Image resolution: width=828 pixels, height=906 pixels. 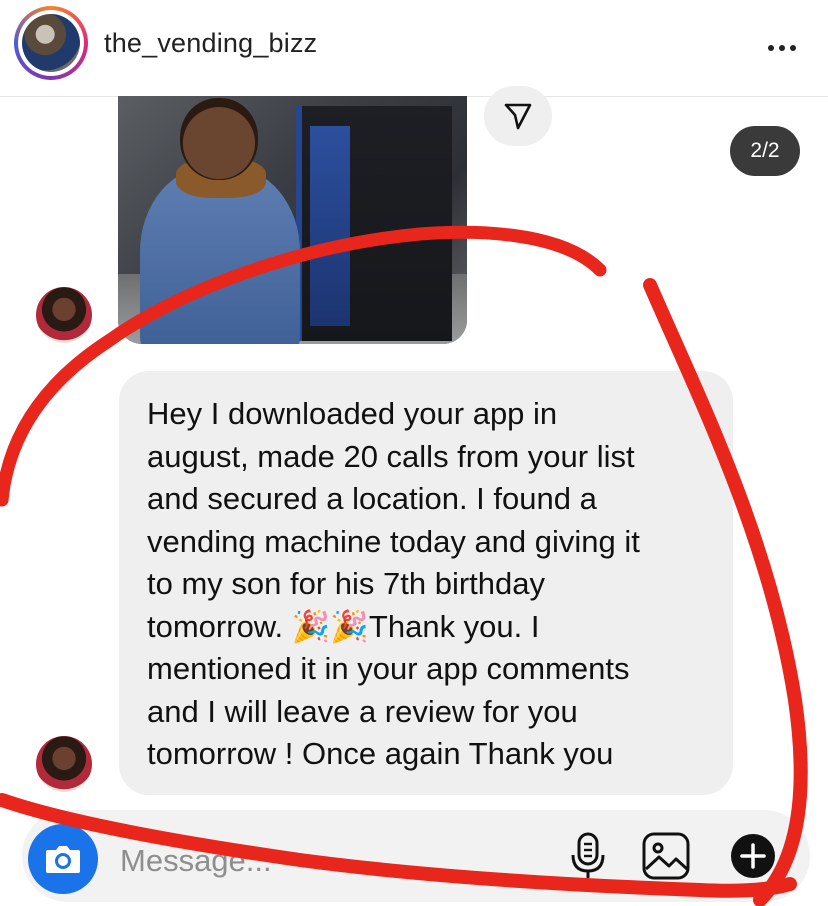 I want to click on username: the_vending_bizz, so click(x=210, y=43).